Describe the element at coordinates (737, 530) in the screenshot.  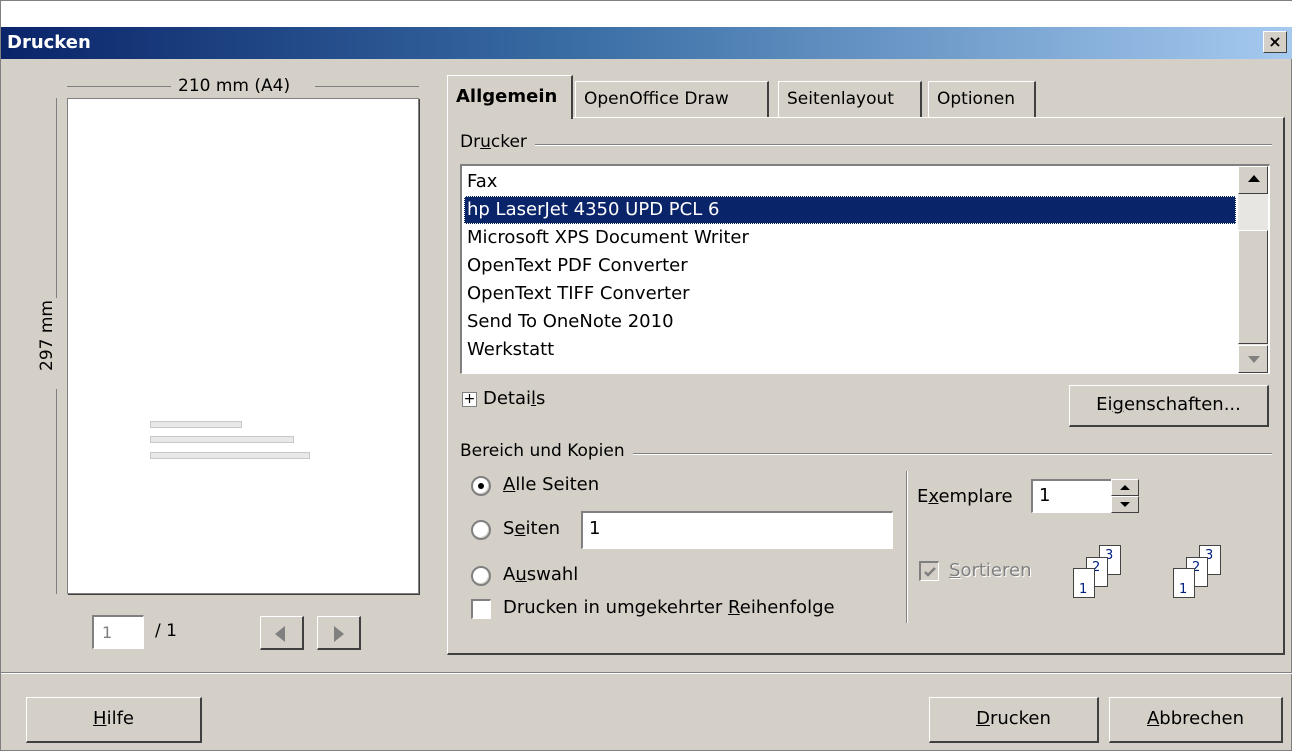
I see `pages-input: 1` at that location.